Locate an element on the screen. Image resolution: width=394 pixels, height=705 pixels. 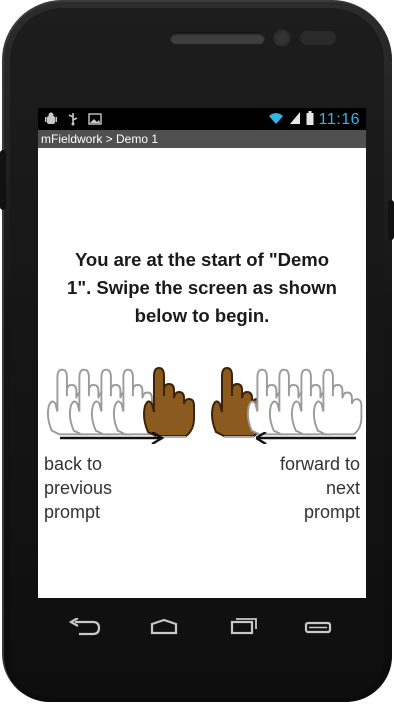
android-debug-icon is located at coordinates (51, 119).